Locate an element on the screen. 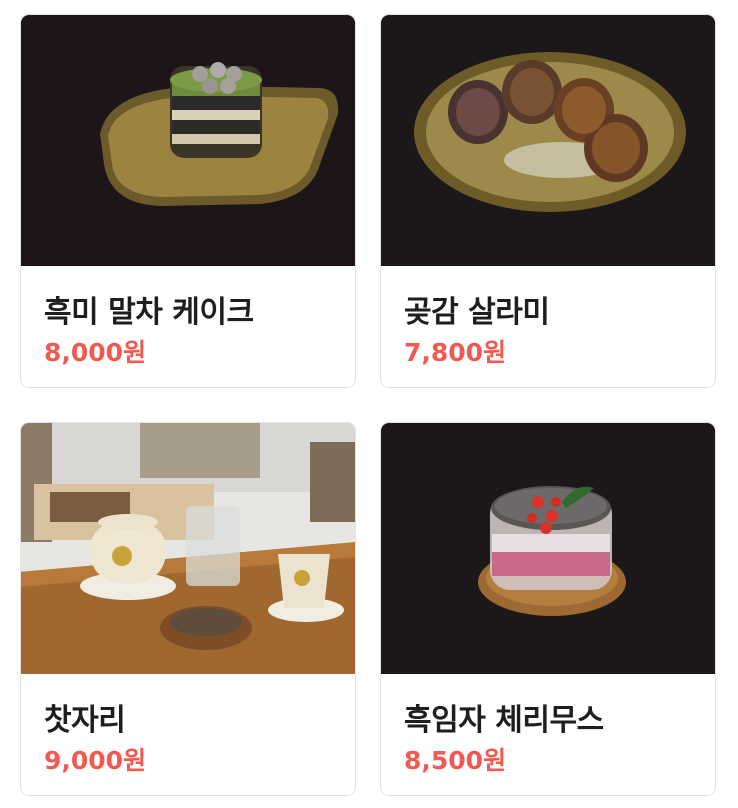 This screenshot has width=738, height=808. product-price: 8,500원 is located at coordinates (455, 760).